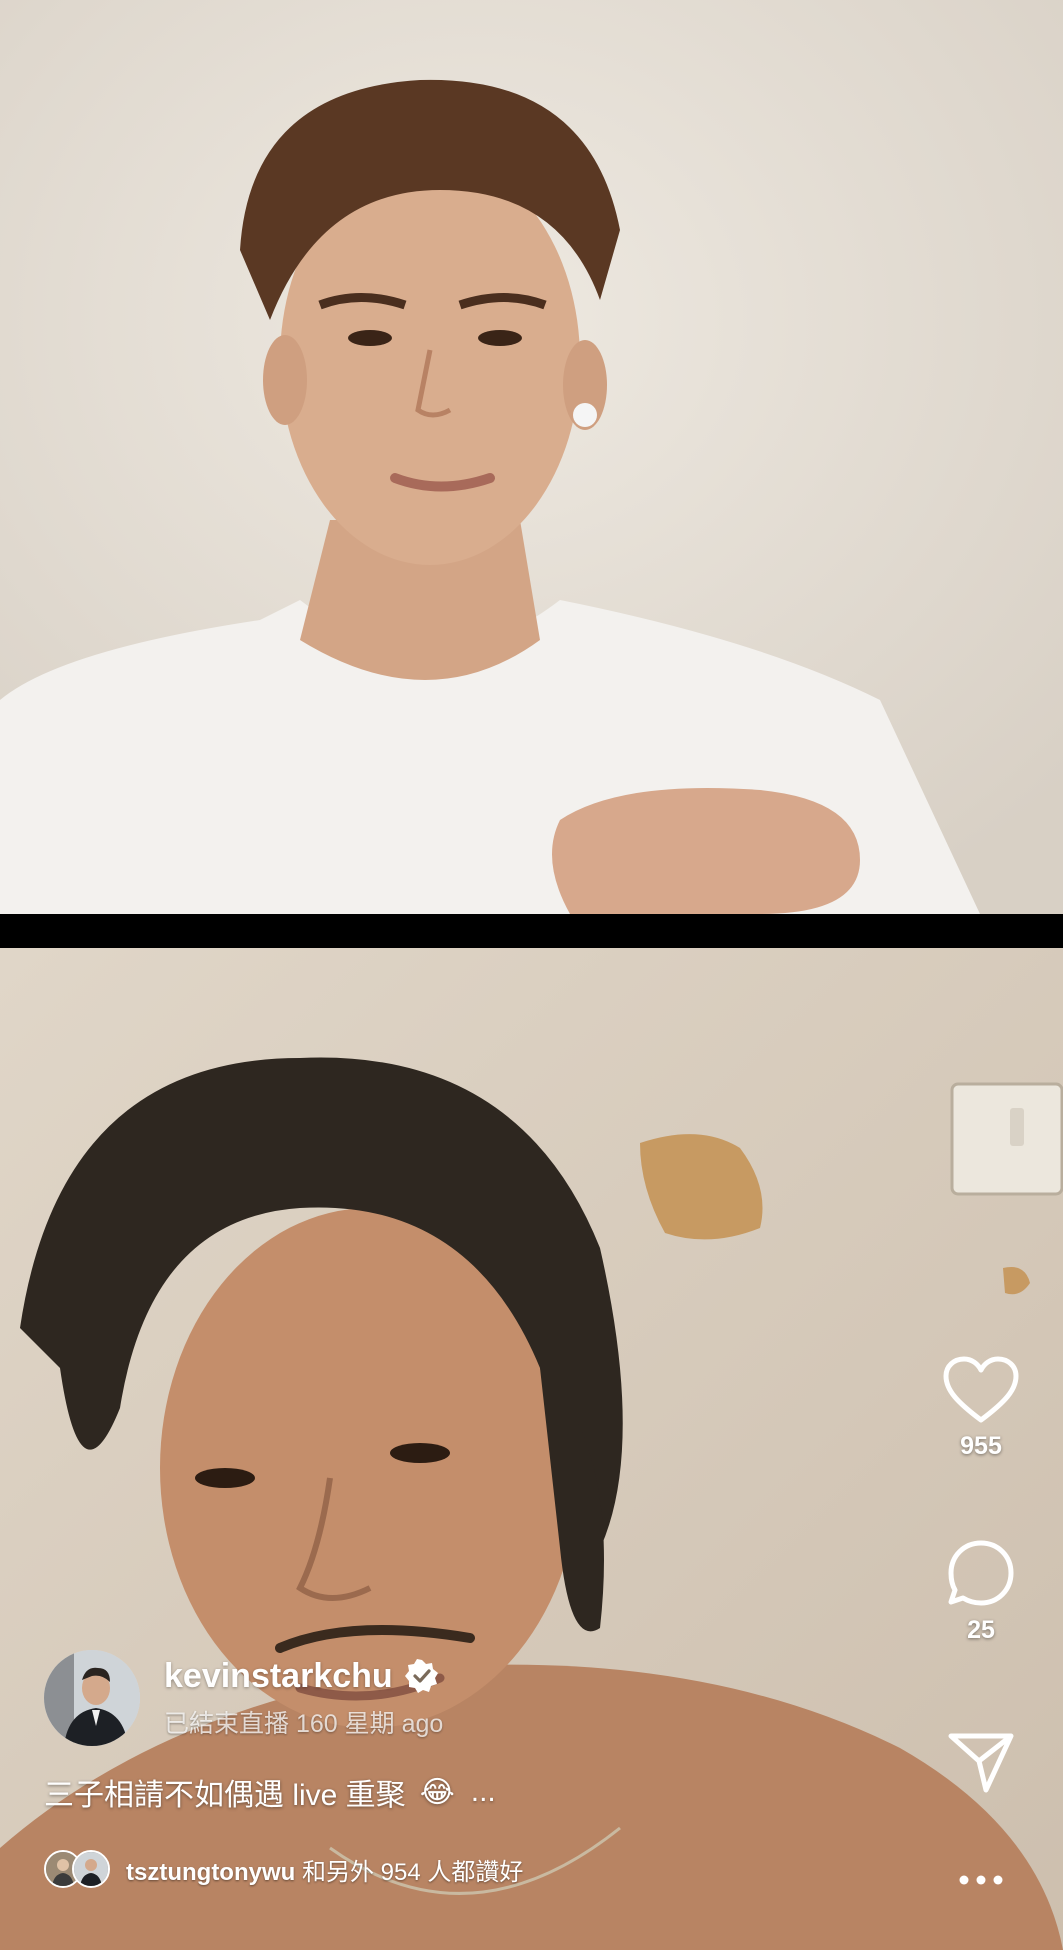 This screenshot has height=1950, width=1063. I want to click on username: kevinstarkchu, so click(278, 1676).